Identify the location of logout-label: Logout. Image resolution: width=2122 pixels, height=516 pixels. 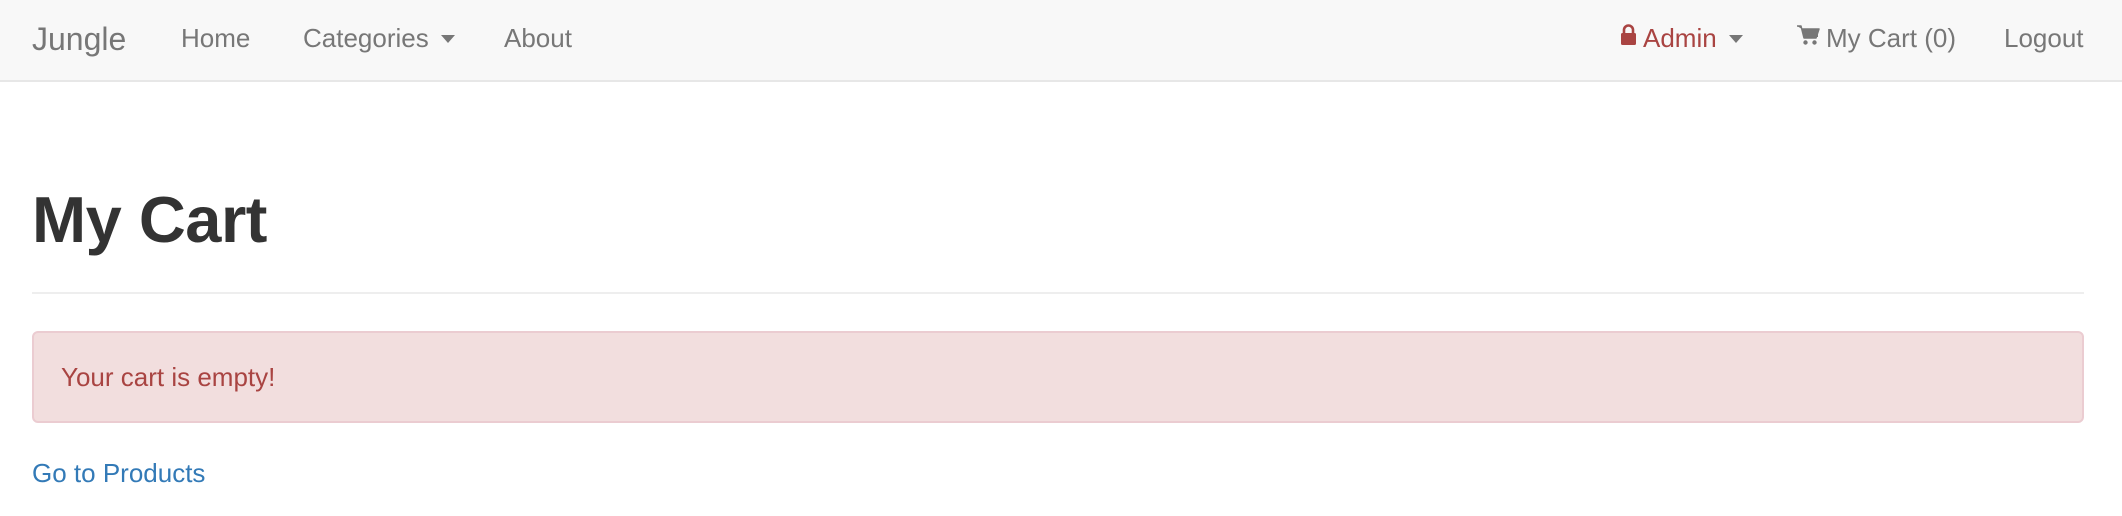
(2044, 38).